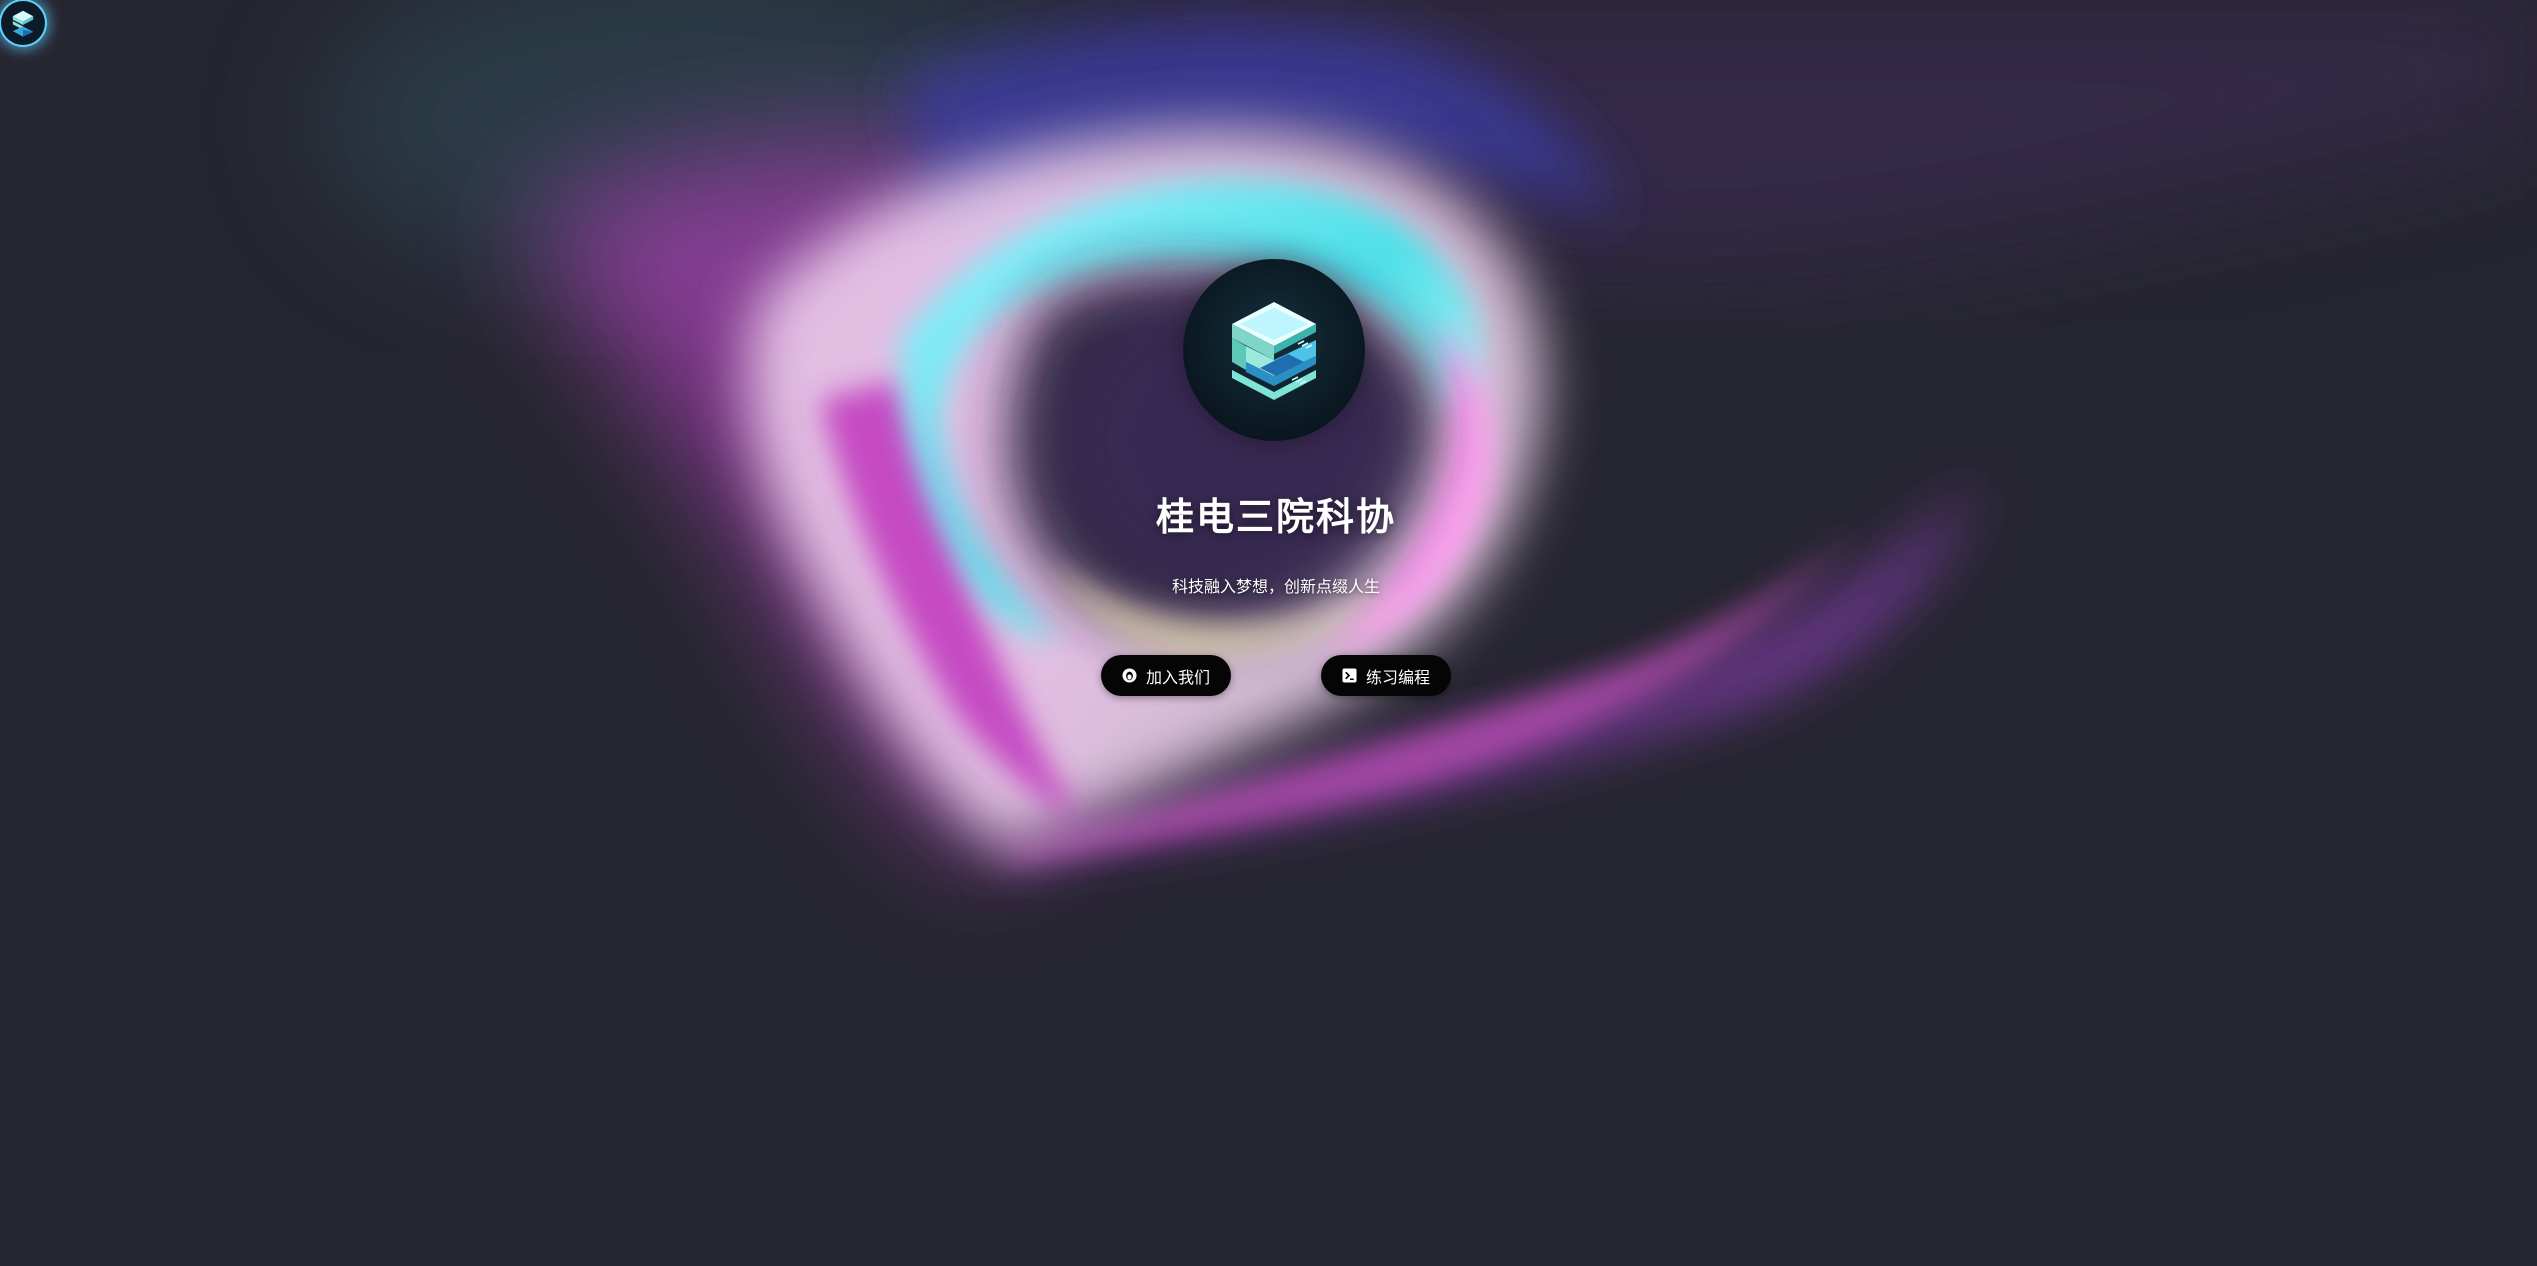 The width and height of the screenshot is (2537, 1266). I want to click on qq-penguin-icon, so click(1130, 676).